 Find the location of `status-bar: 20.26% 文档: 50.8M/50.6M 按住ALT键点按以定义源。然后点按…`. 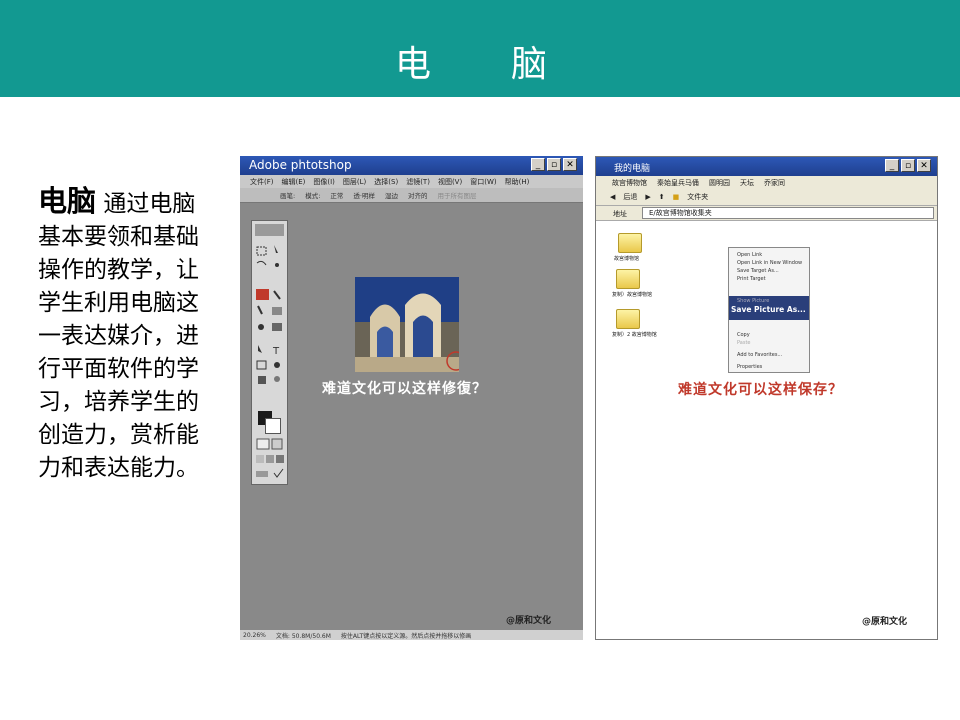

status-bar: 20.26% 文档: 50.8M/50.6M 按住ALT键点按以定义源。然后点按… is located at coordinates (411, 635).